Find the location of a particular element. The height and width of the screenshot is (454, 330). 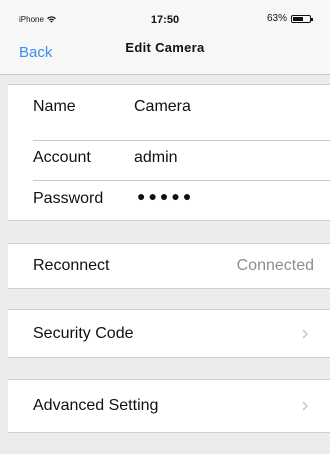

connection-status: Connected is located at coordinates (275, 265).